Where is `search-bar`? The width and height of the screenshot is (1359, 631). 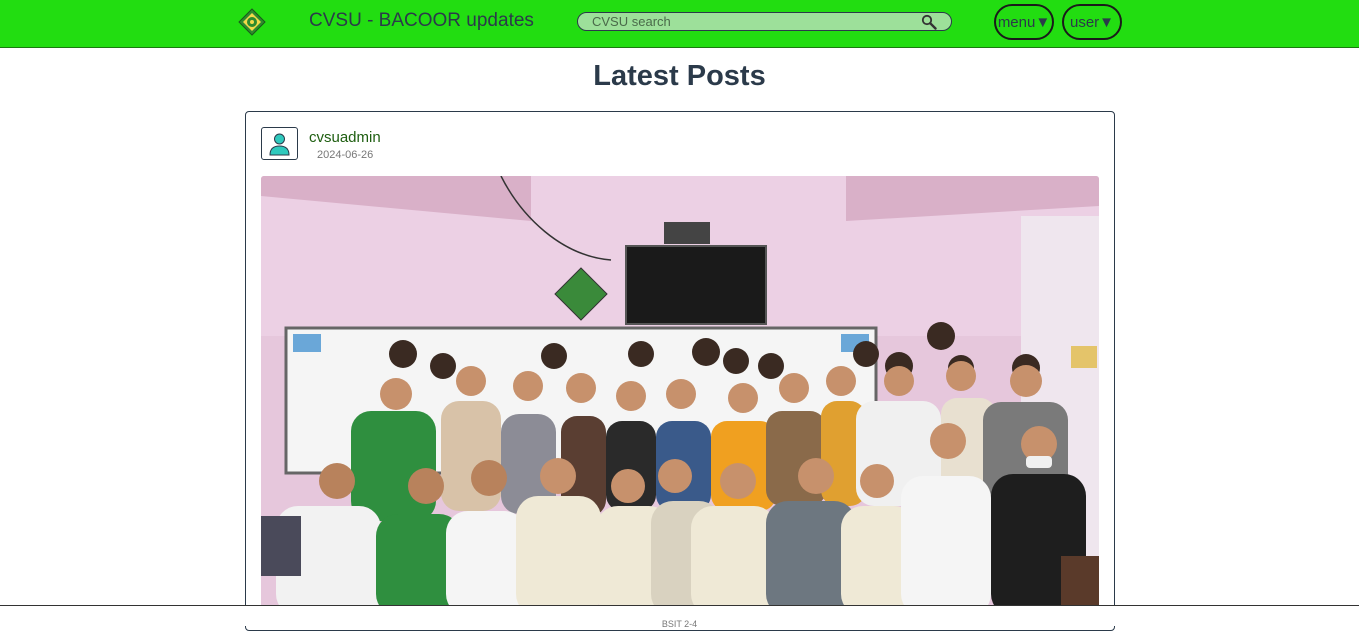
search-bar is located at coordinates (764, 21).